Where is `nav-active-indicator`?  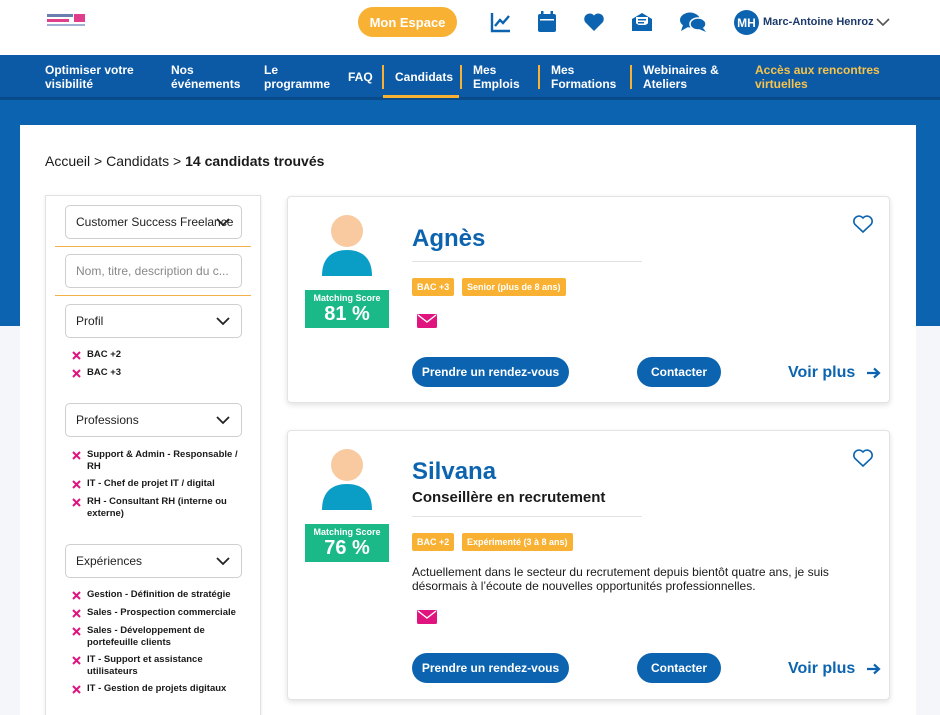
nav-active-indicator is located at coordinates (421, 96).